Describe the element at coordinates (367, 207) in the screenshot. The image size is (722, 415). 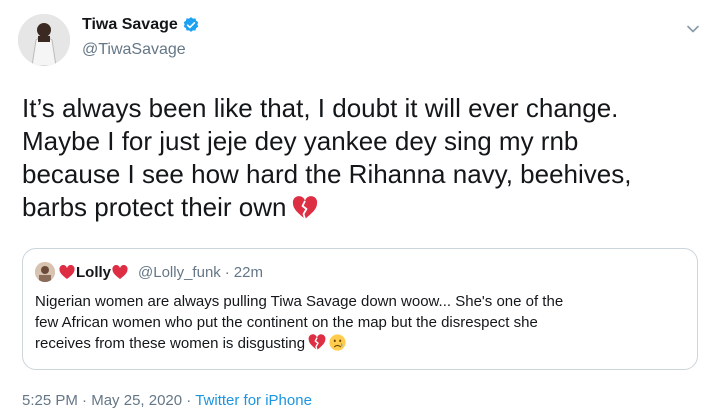
I see `tweet-line-last: barbs protect their own` at that location.